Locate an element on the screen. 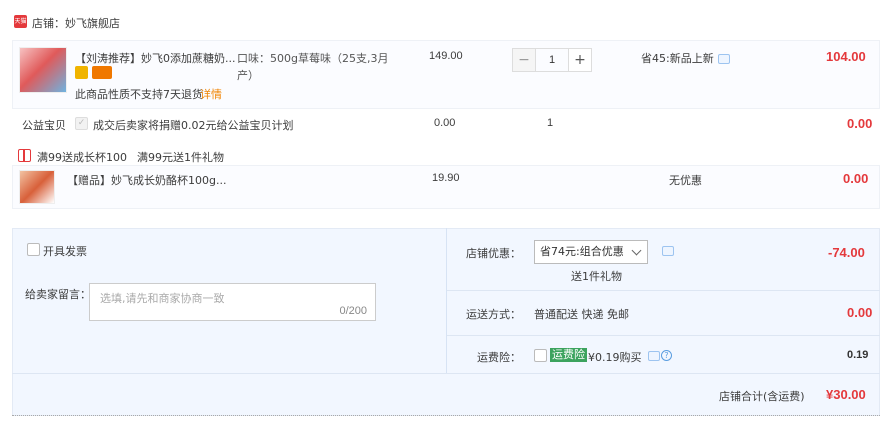 This screenshot has height=421, width=883. insurance-amount: 0.19 is located at coordinates (858, 355).